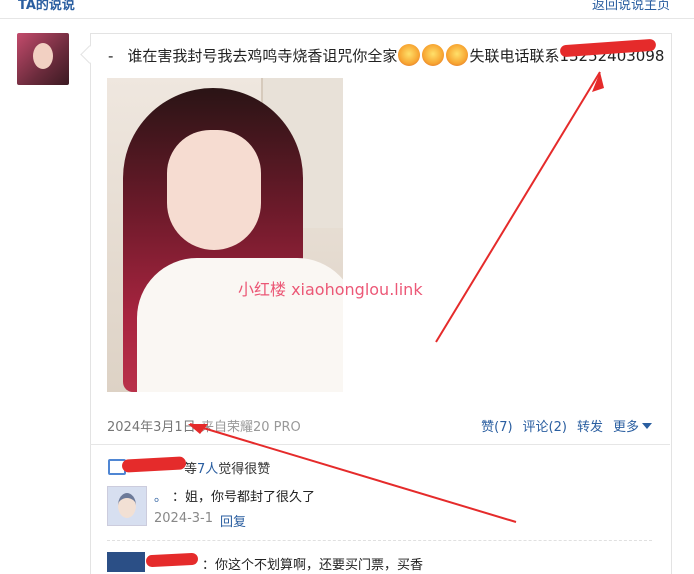 The height and width of the screenshot is (574, 694). I want to click on comment-date: 2024-3-1, so click(184, 518).